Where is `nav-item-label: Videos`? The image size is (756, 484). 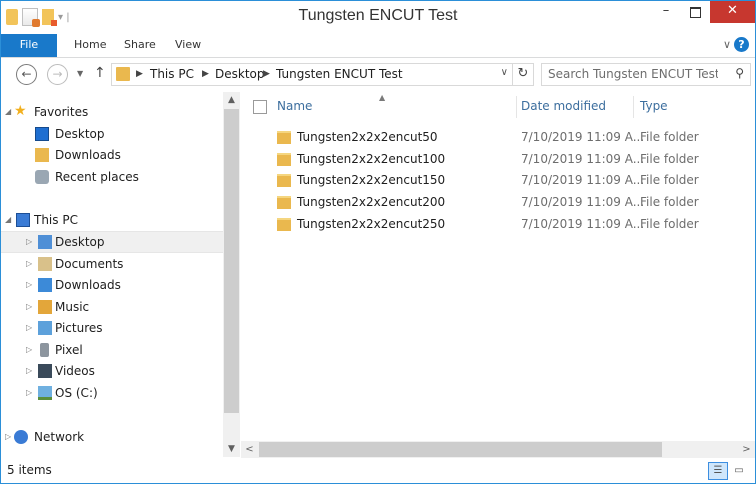 nav-item-label: Videos is located at coordinates (75, 371).